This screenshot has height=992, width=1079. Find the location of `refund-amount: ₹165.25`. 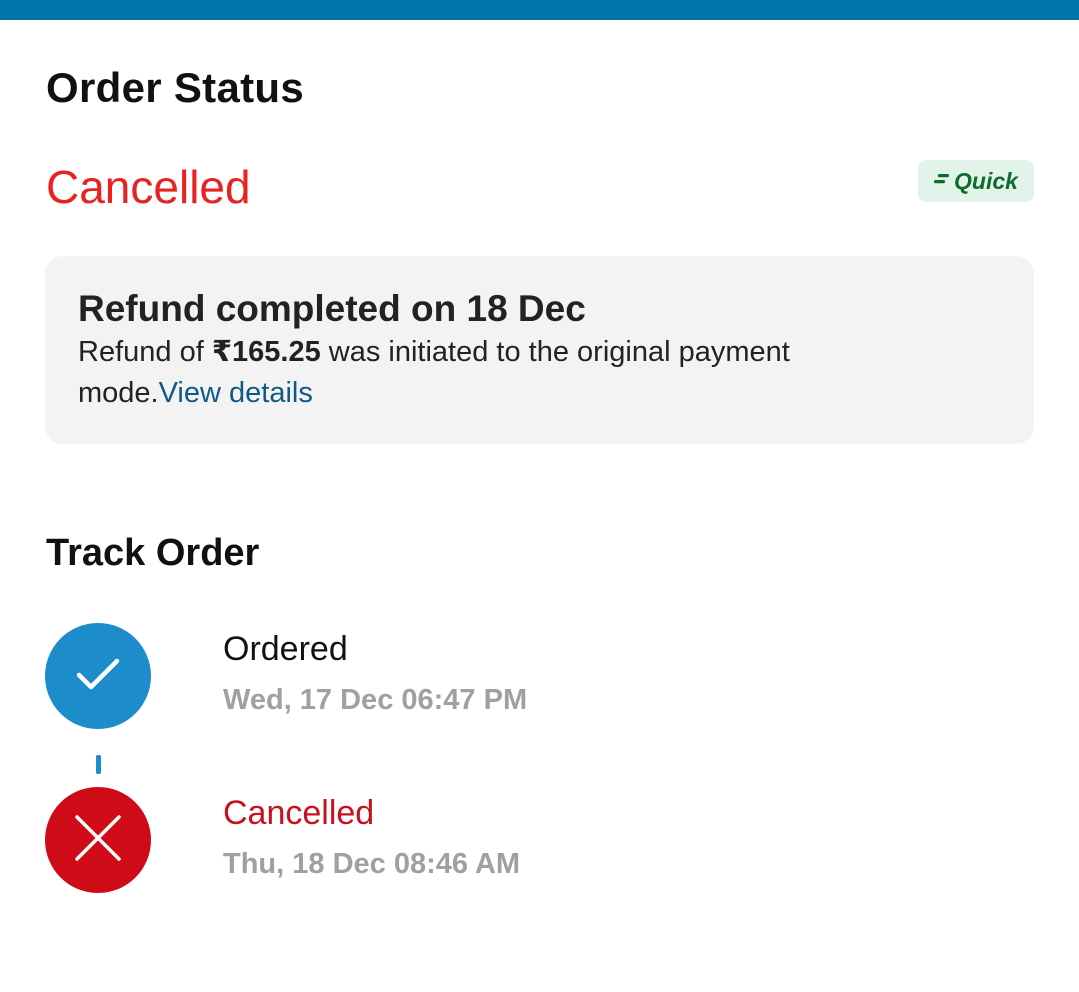

refund-amount: ₹165.25 is located at coordinates (266, 352).